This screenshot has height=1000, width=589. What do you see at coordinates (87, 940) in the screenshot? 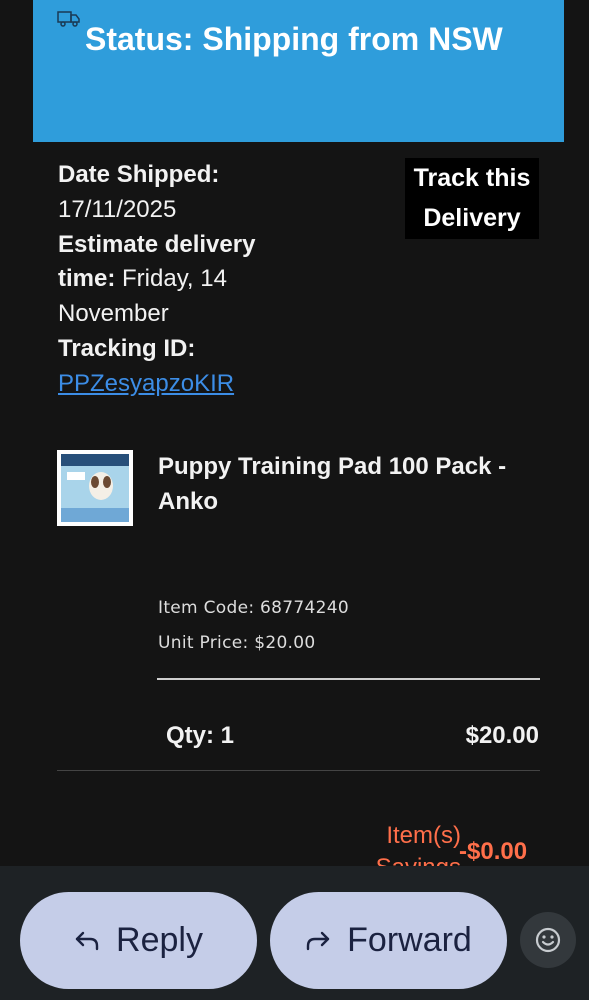
I see `reply-icon` at bounding box center [87, 940].